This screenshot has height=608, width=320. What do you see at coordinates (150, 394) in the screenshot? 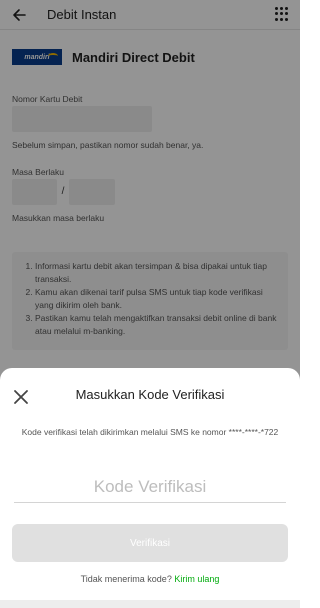
I see `sheet-title: Masukkan Kode Verifikasi` at bounding box center [150, 394].